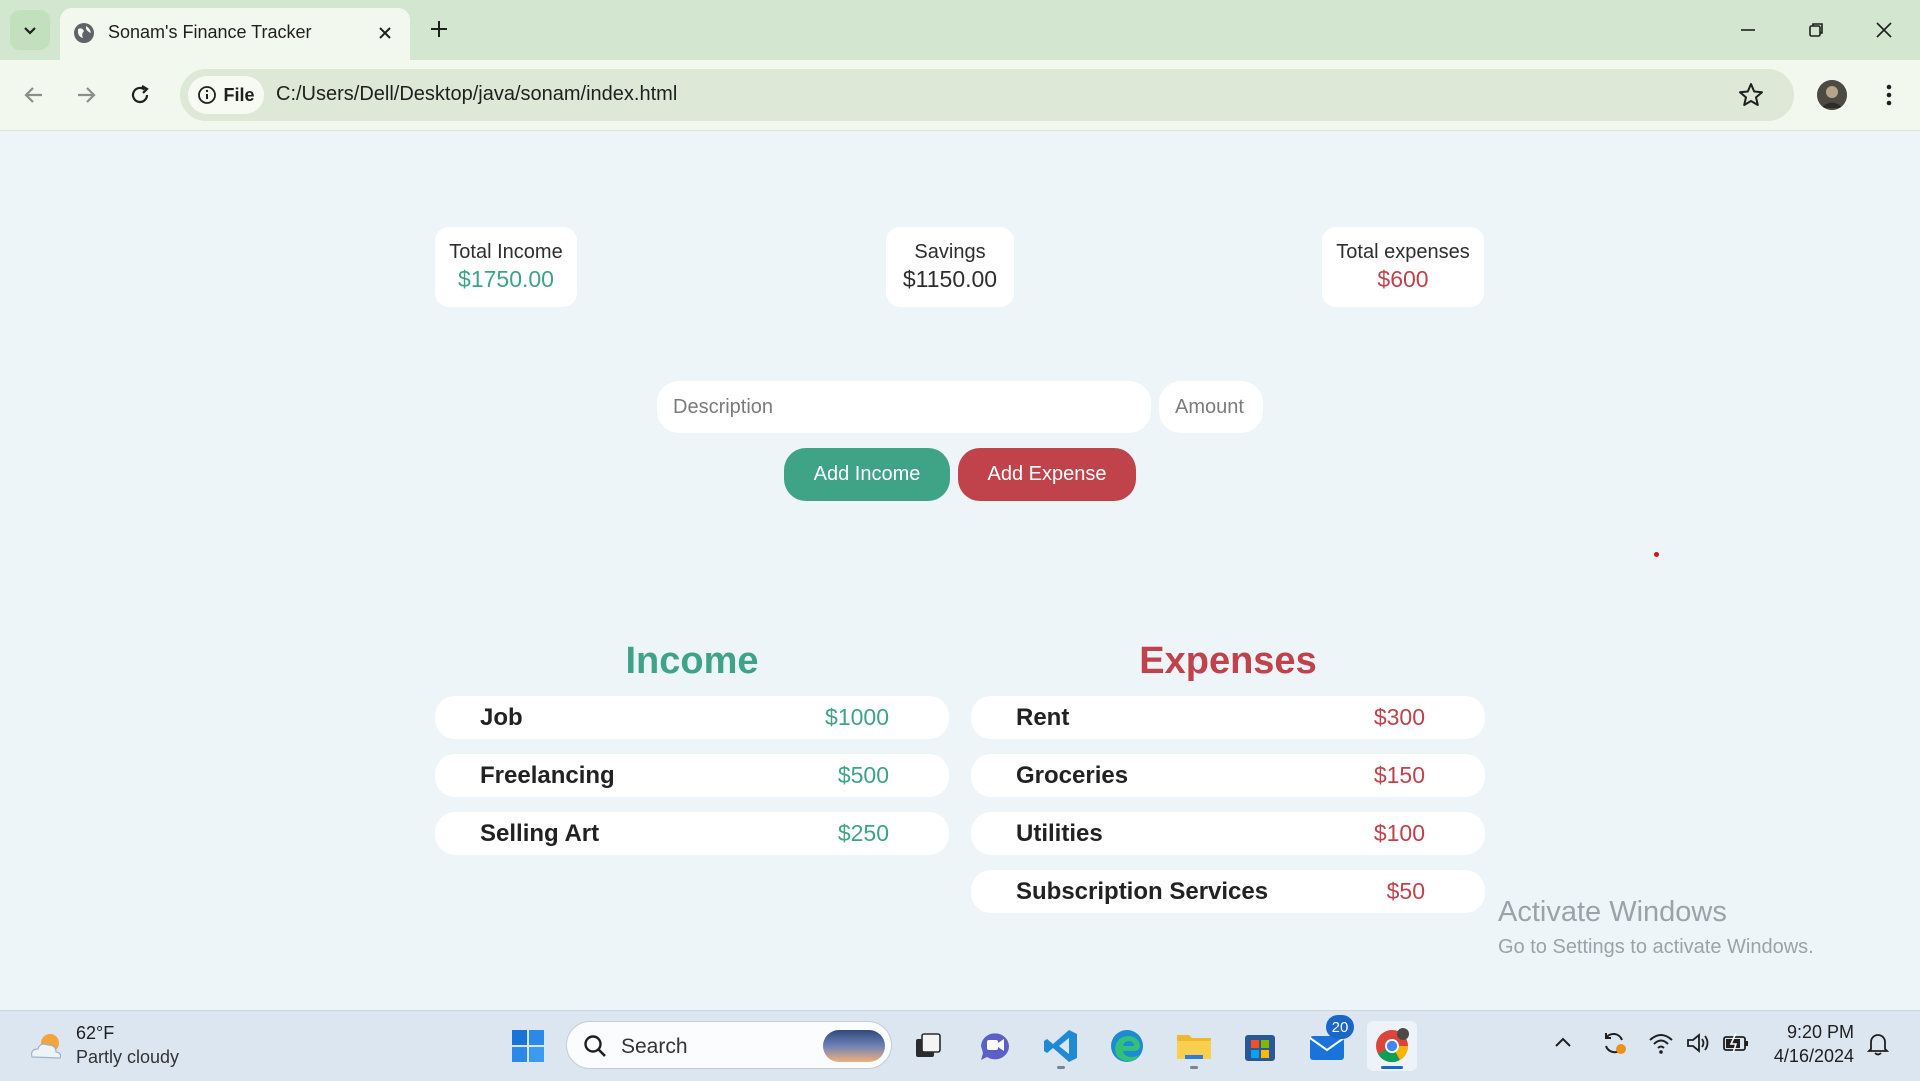 The height and width of the screenshot is (1081, 1920). I want to click on notifications-button, so click(1878, 1044).